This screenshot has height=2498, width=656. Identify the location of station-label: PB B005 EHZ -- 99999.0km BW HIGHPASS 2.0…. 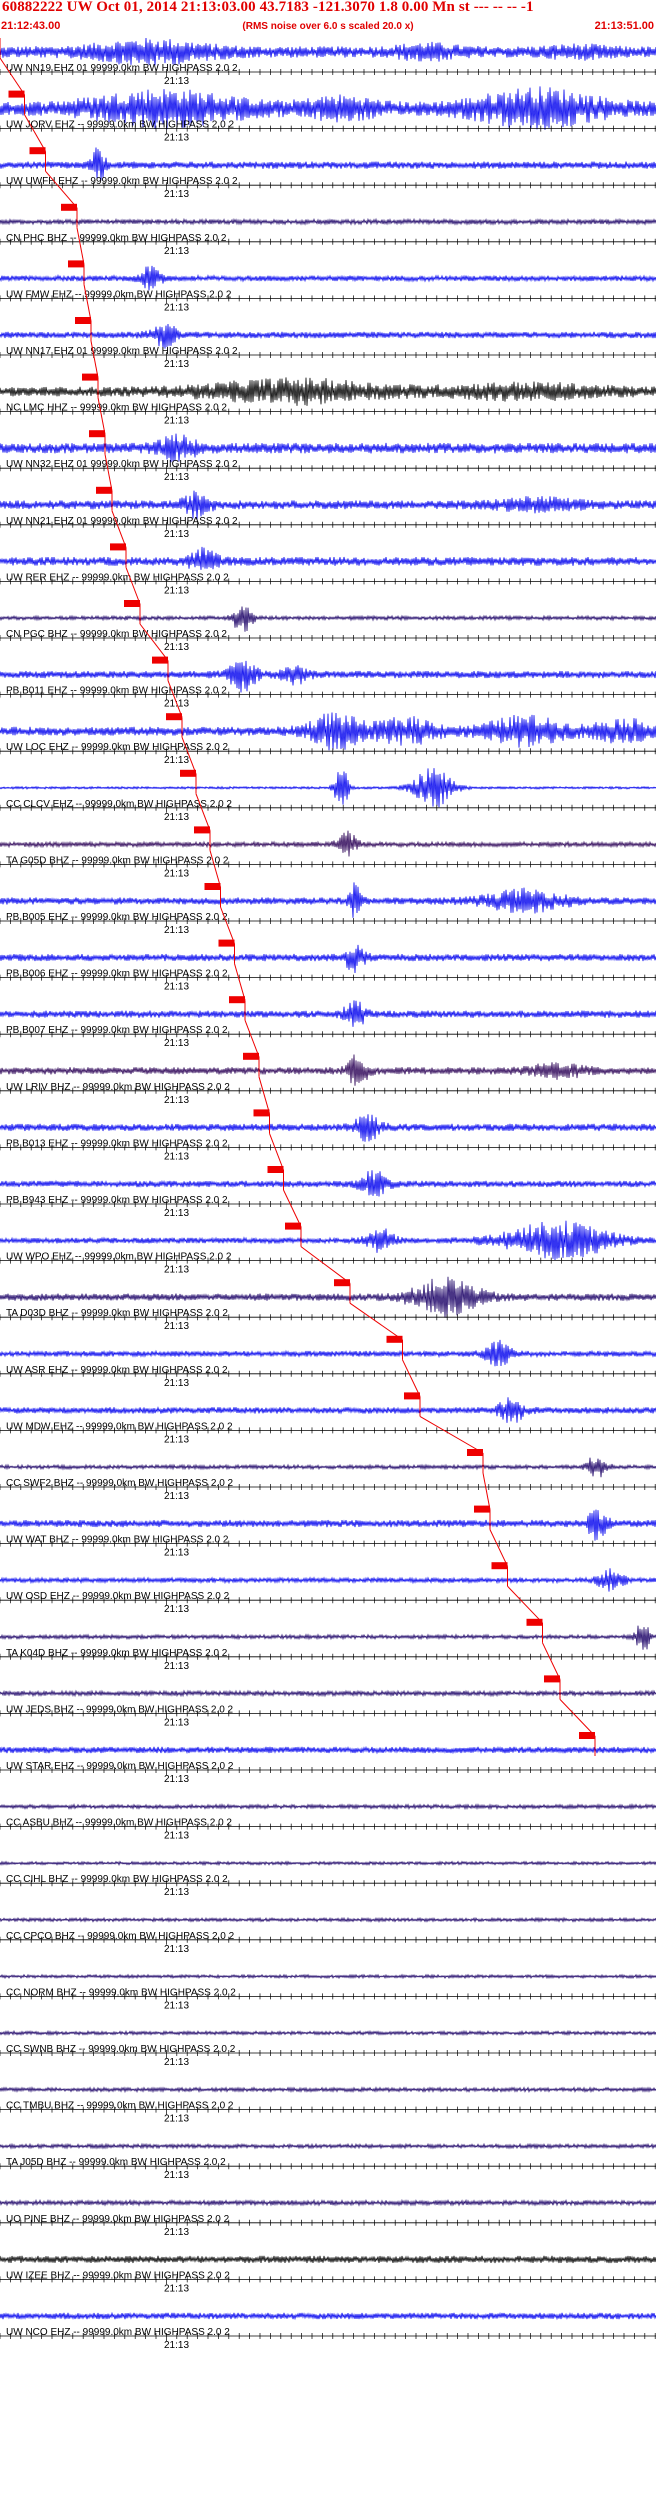
(117, 917).